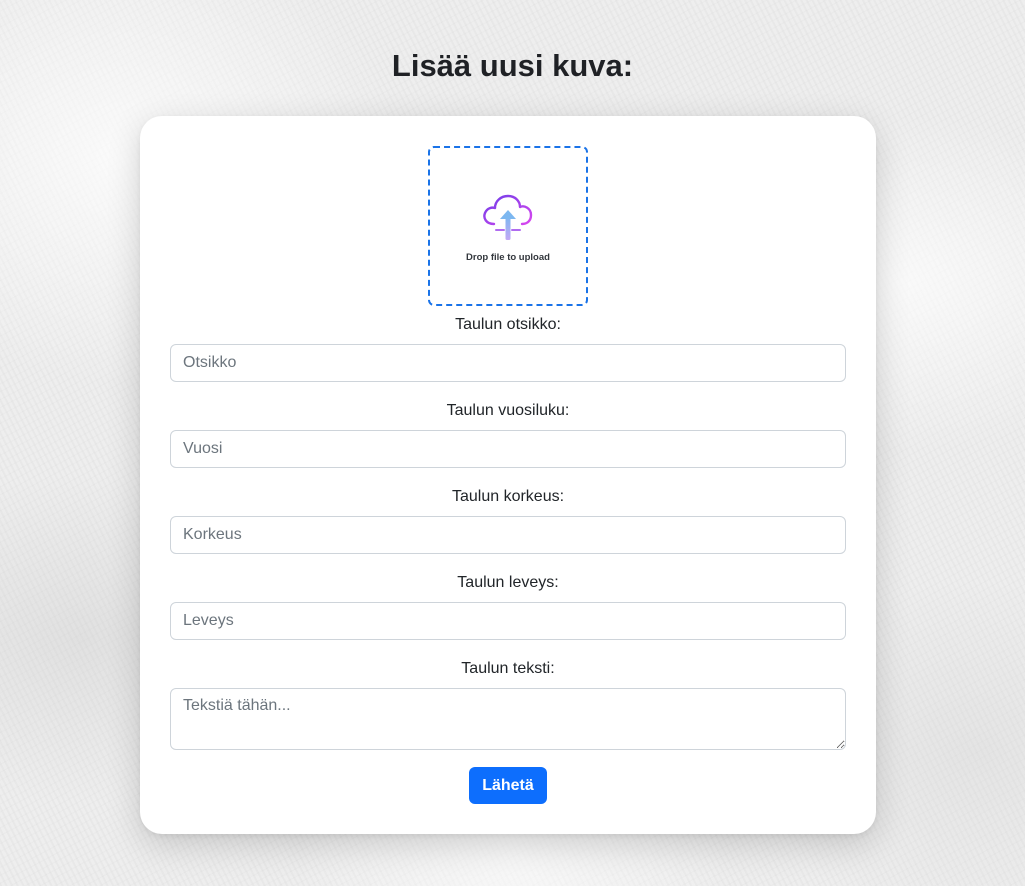 This screenshot has height=886, width=1025. I want to click on submit-button: Lähetä, so click(508, 785).